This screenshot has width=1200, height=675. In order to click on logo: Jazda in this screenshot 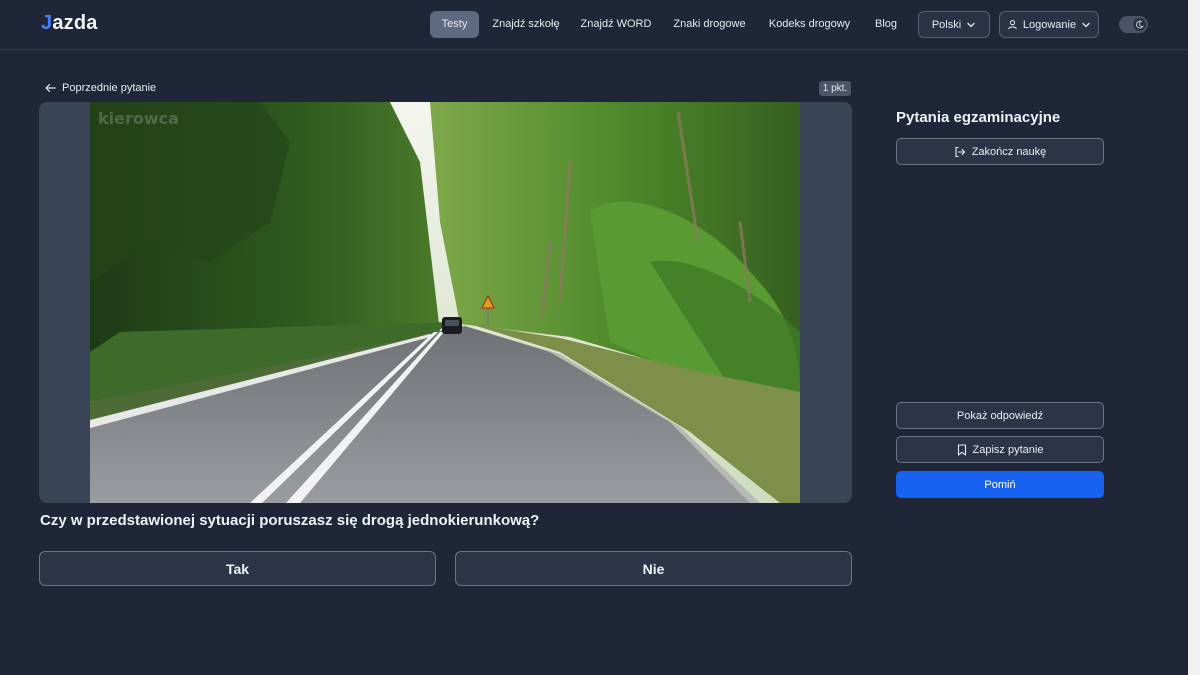, I will do `click(69, 23)`.